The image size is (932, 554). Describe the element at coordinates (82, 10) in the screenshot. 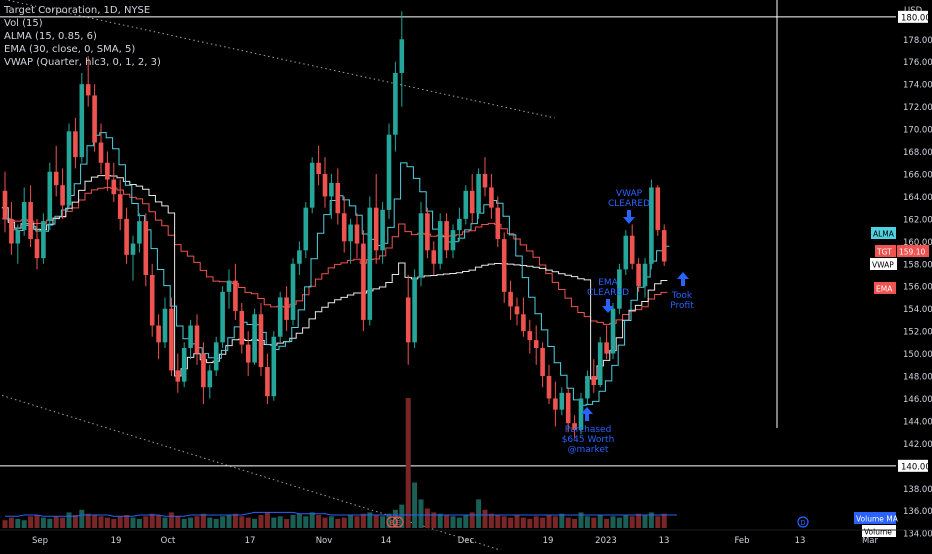

I see `legend-symbol-title: Target Corporation, 1D, NYSE` at that location.